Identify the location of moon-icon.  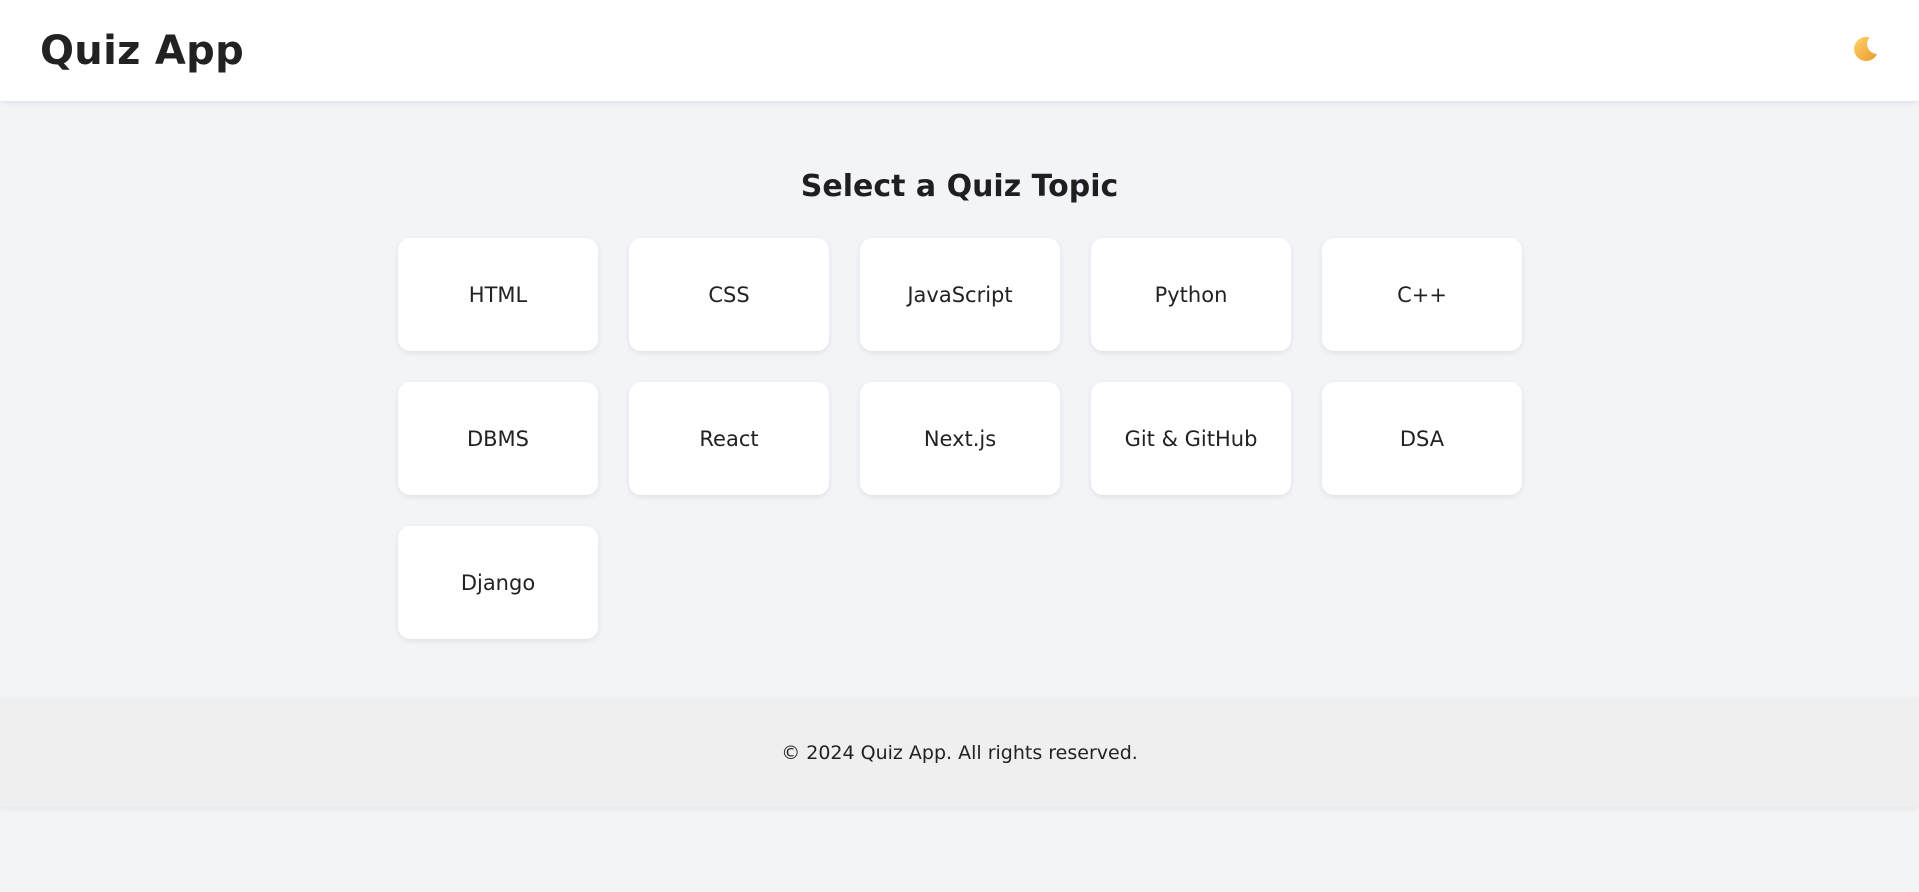
(1865, 50).